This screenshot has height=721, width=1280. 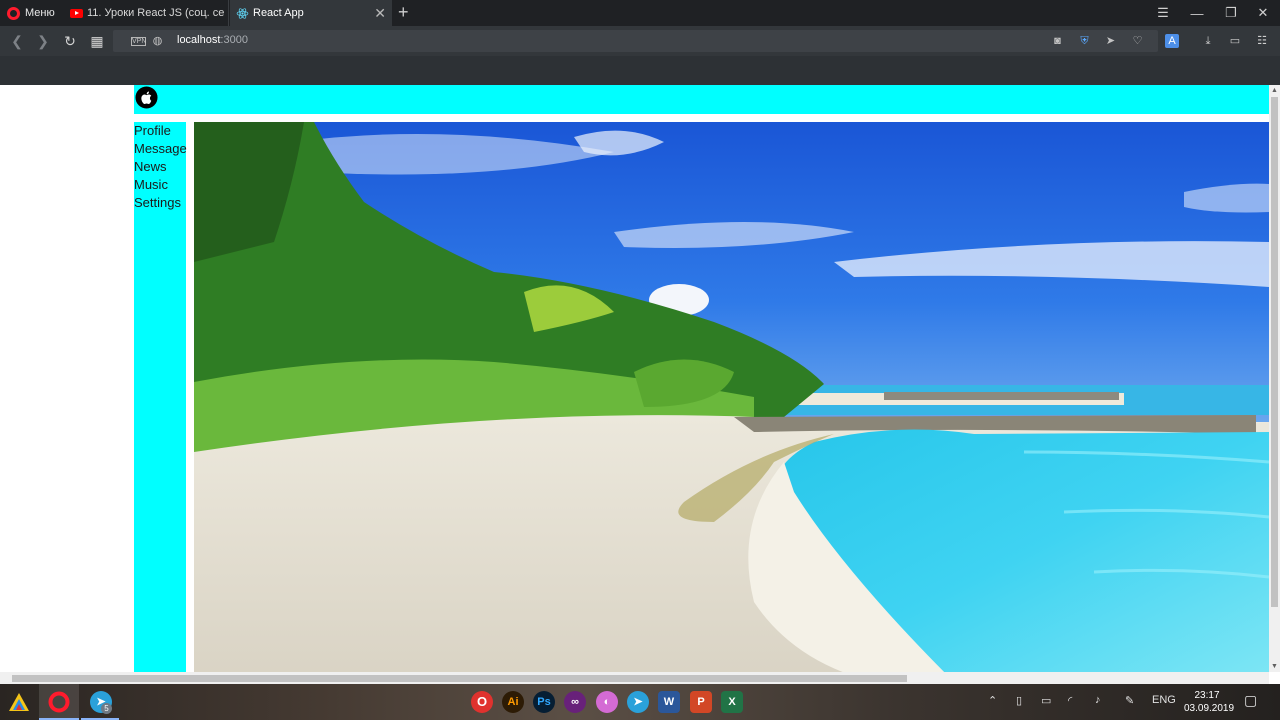 I want to click on tab-youtube: 11. Уроки React JS (соц. се, so click(x=146, y=13).